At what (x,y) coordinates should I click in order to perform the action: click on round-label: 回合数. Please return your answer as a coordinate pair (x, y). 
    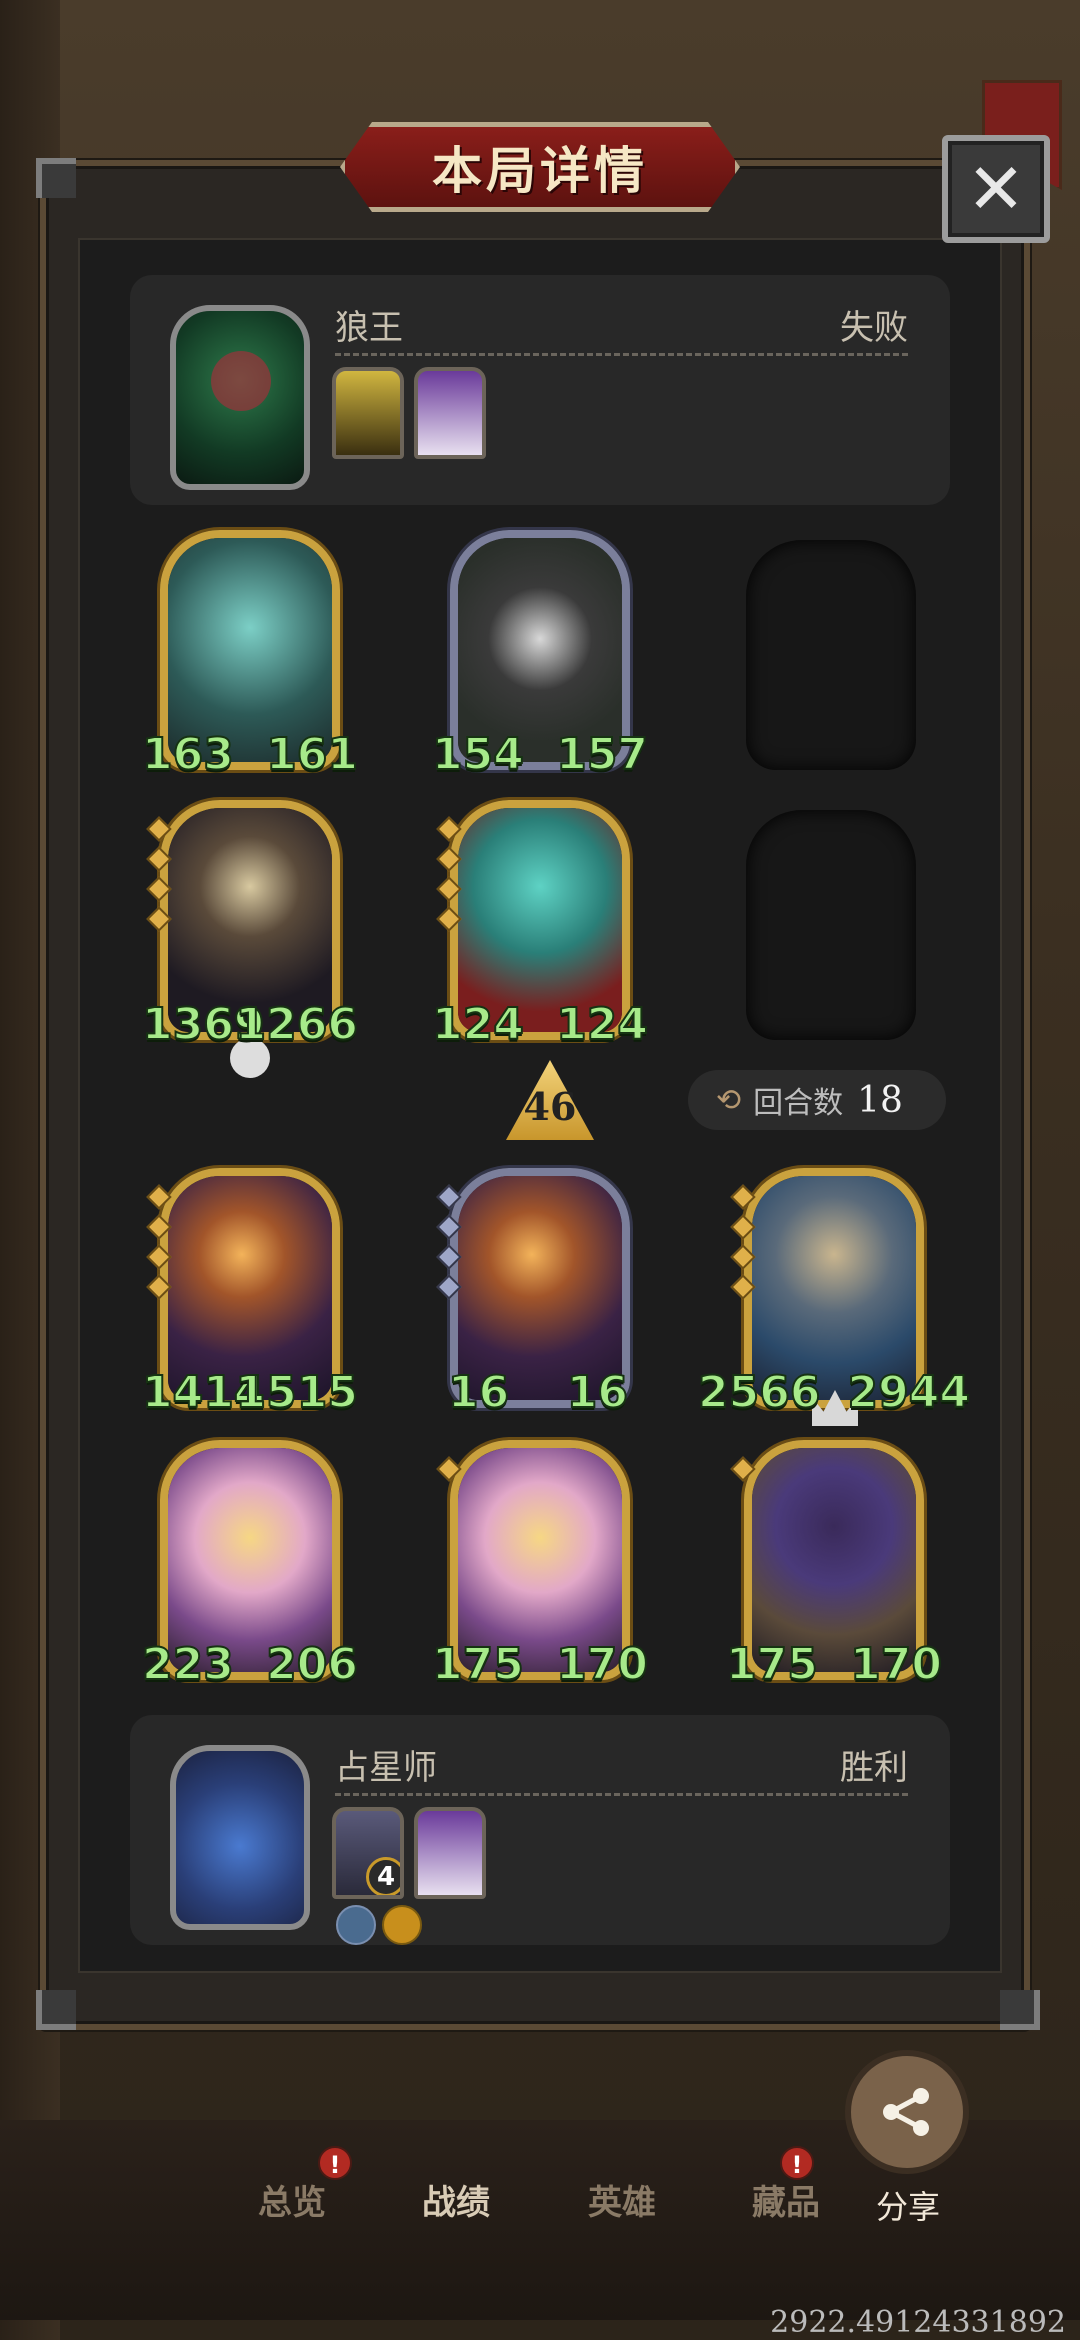
    Looking at the image, I should click on (798, 1103).